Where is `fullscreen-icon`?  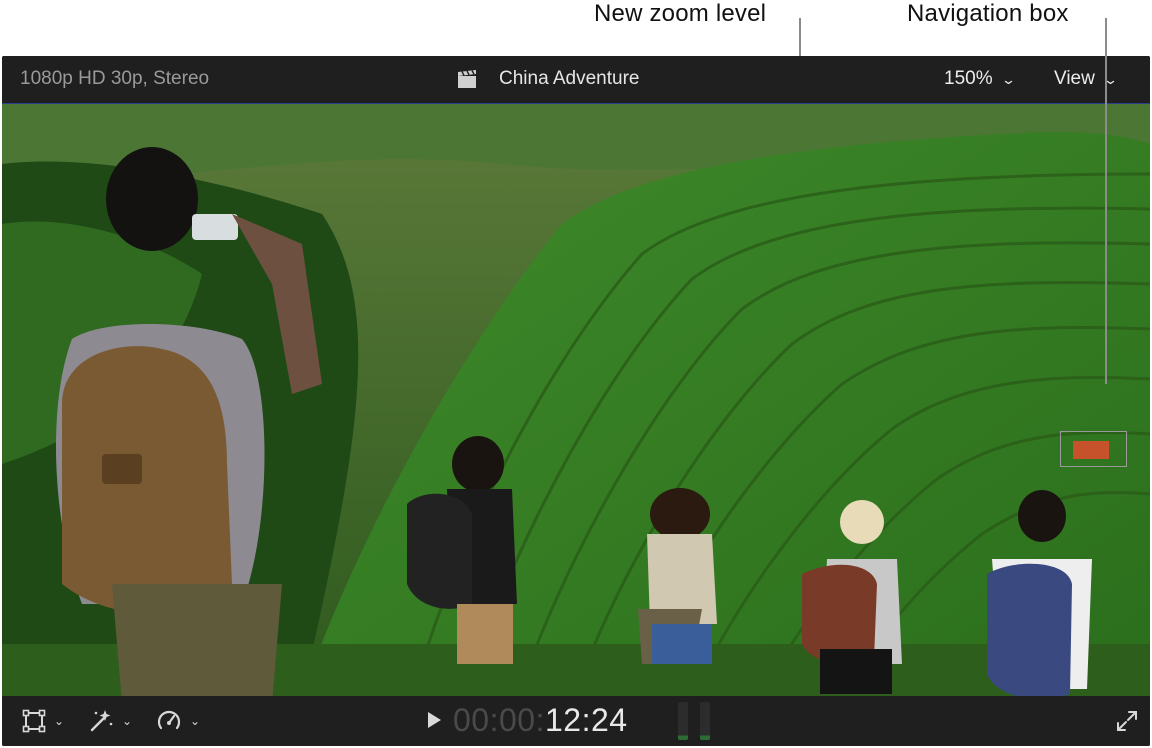 fullscreen-icon is located at coordinates (1127, 721).